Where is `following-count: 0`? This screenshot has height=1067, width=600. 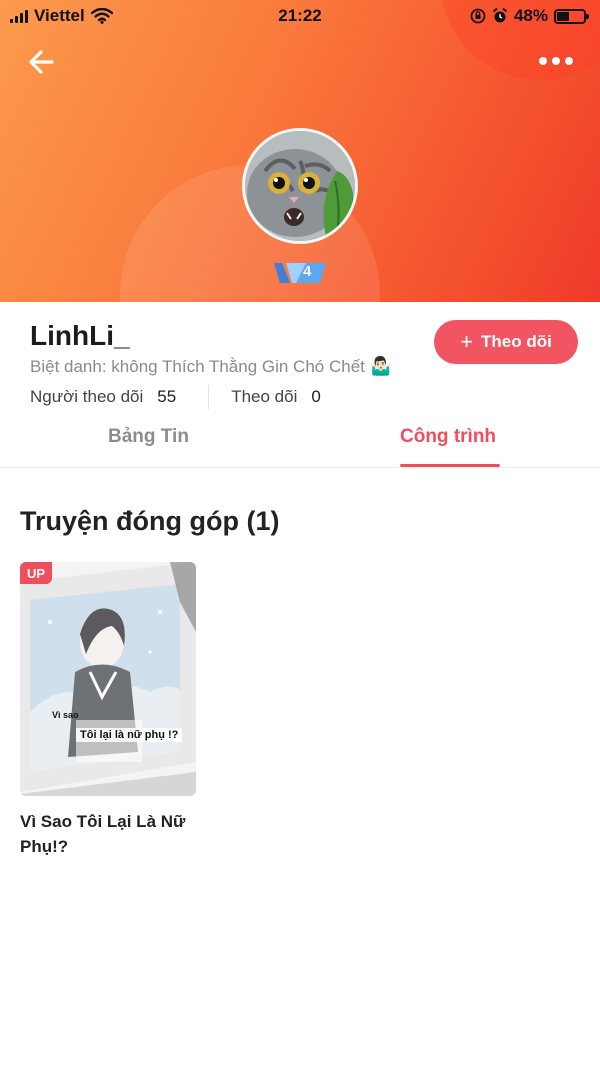
following-count: 0 is located at coordinates (316, 396).